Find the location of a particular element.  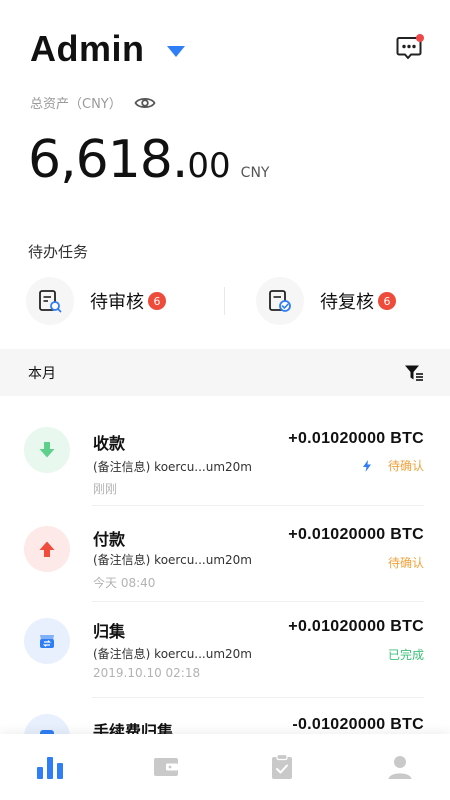

account-name: Admin is located at coordinates (87, 48).